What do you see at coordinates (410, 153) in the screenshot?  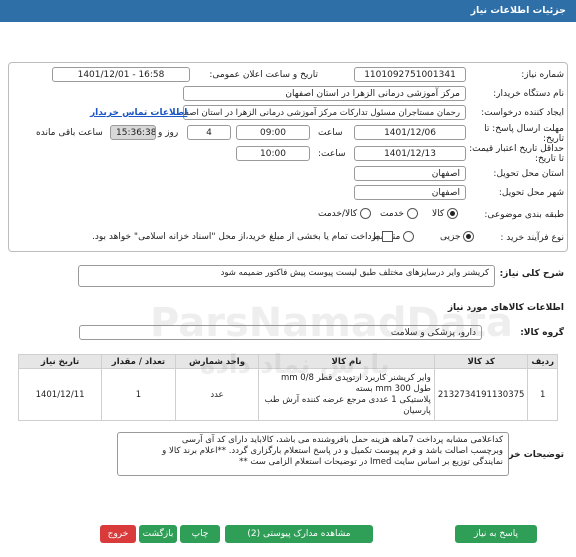 I see `price-validity-date-field: 1401/12/13` at bounding box center [410, 153].